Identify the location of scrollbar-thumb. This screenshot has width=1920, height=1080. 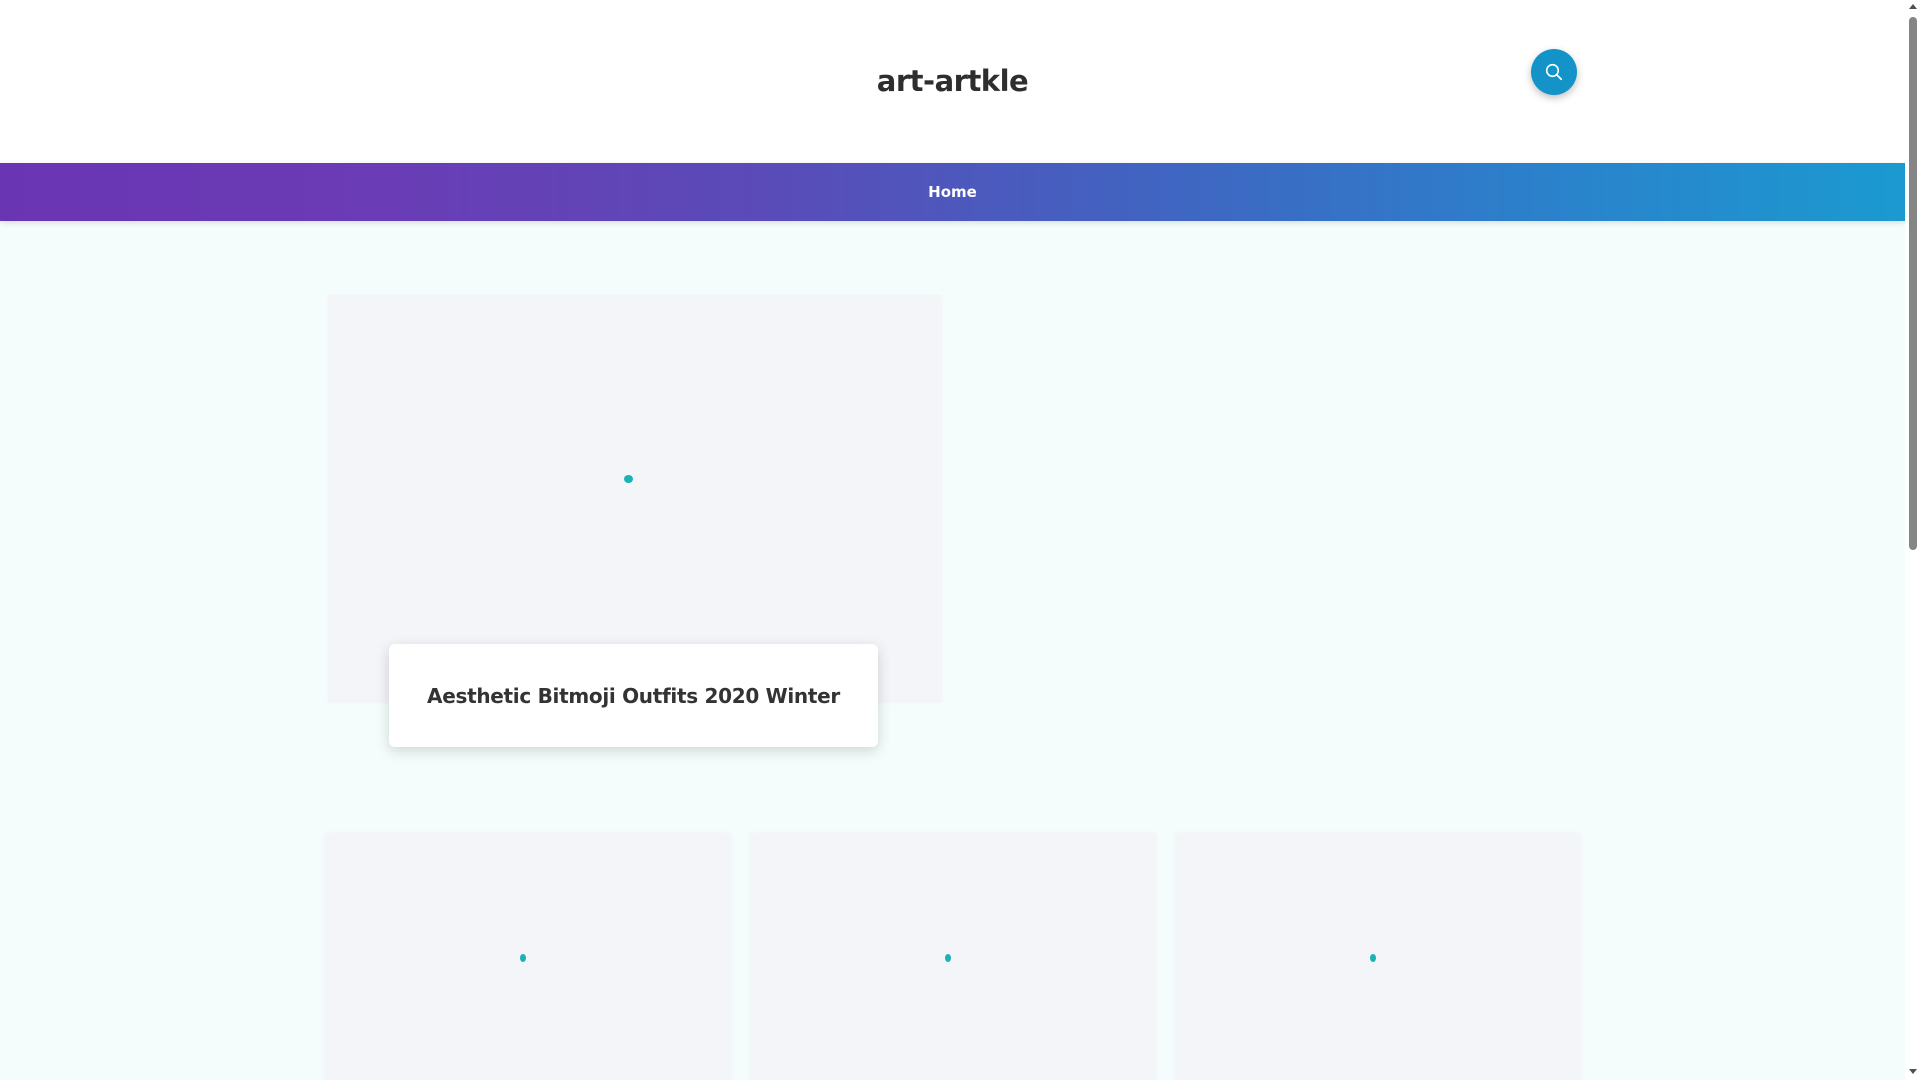
(1913, 283).